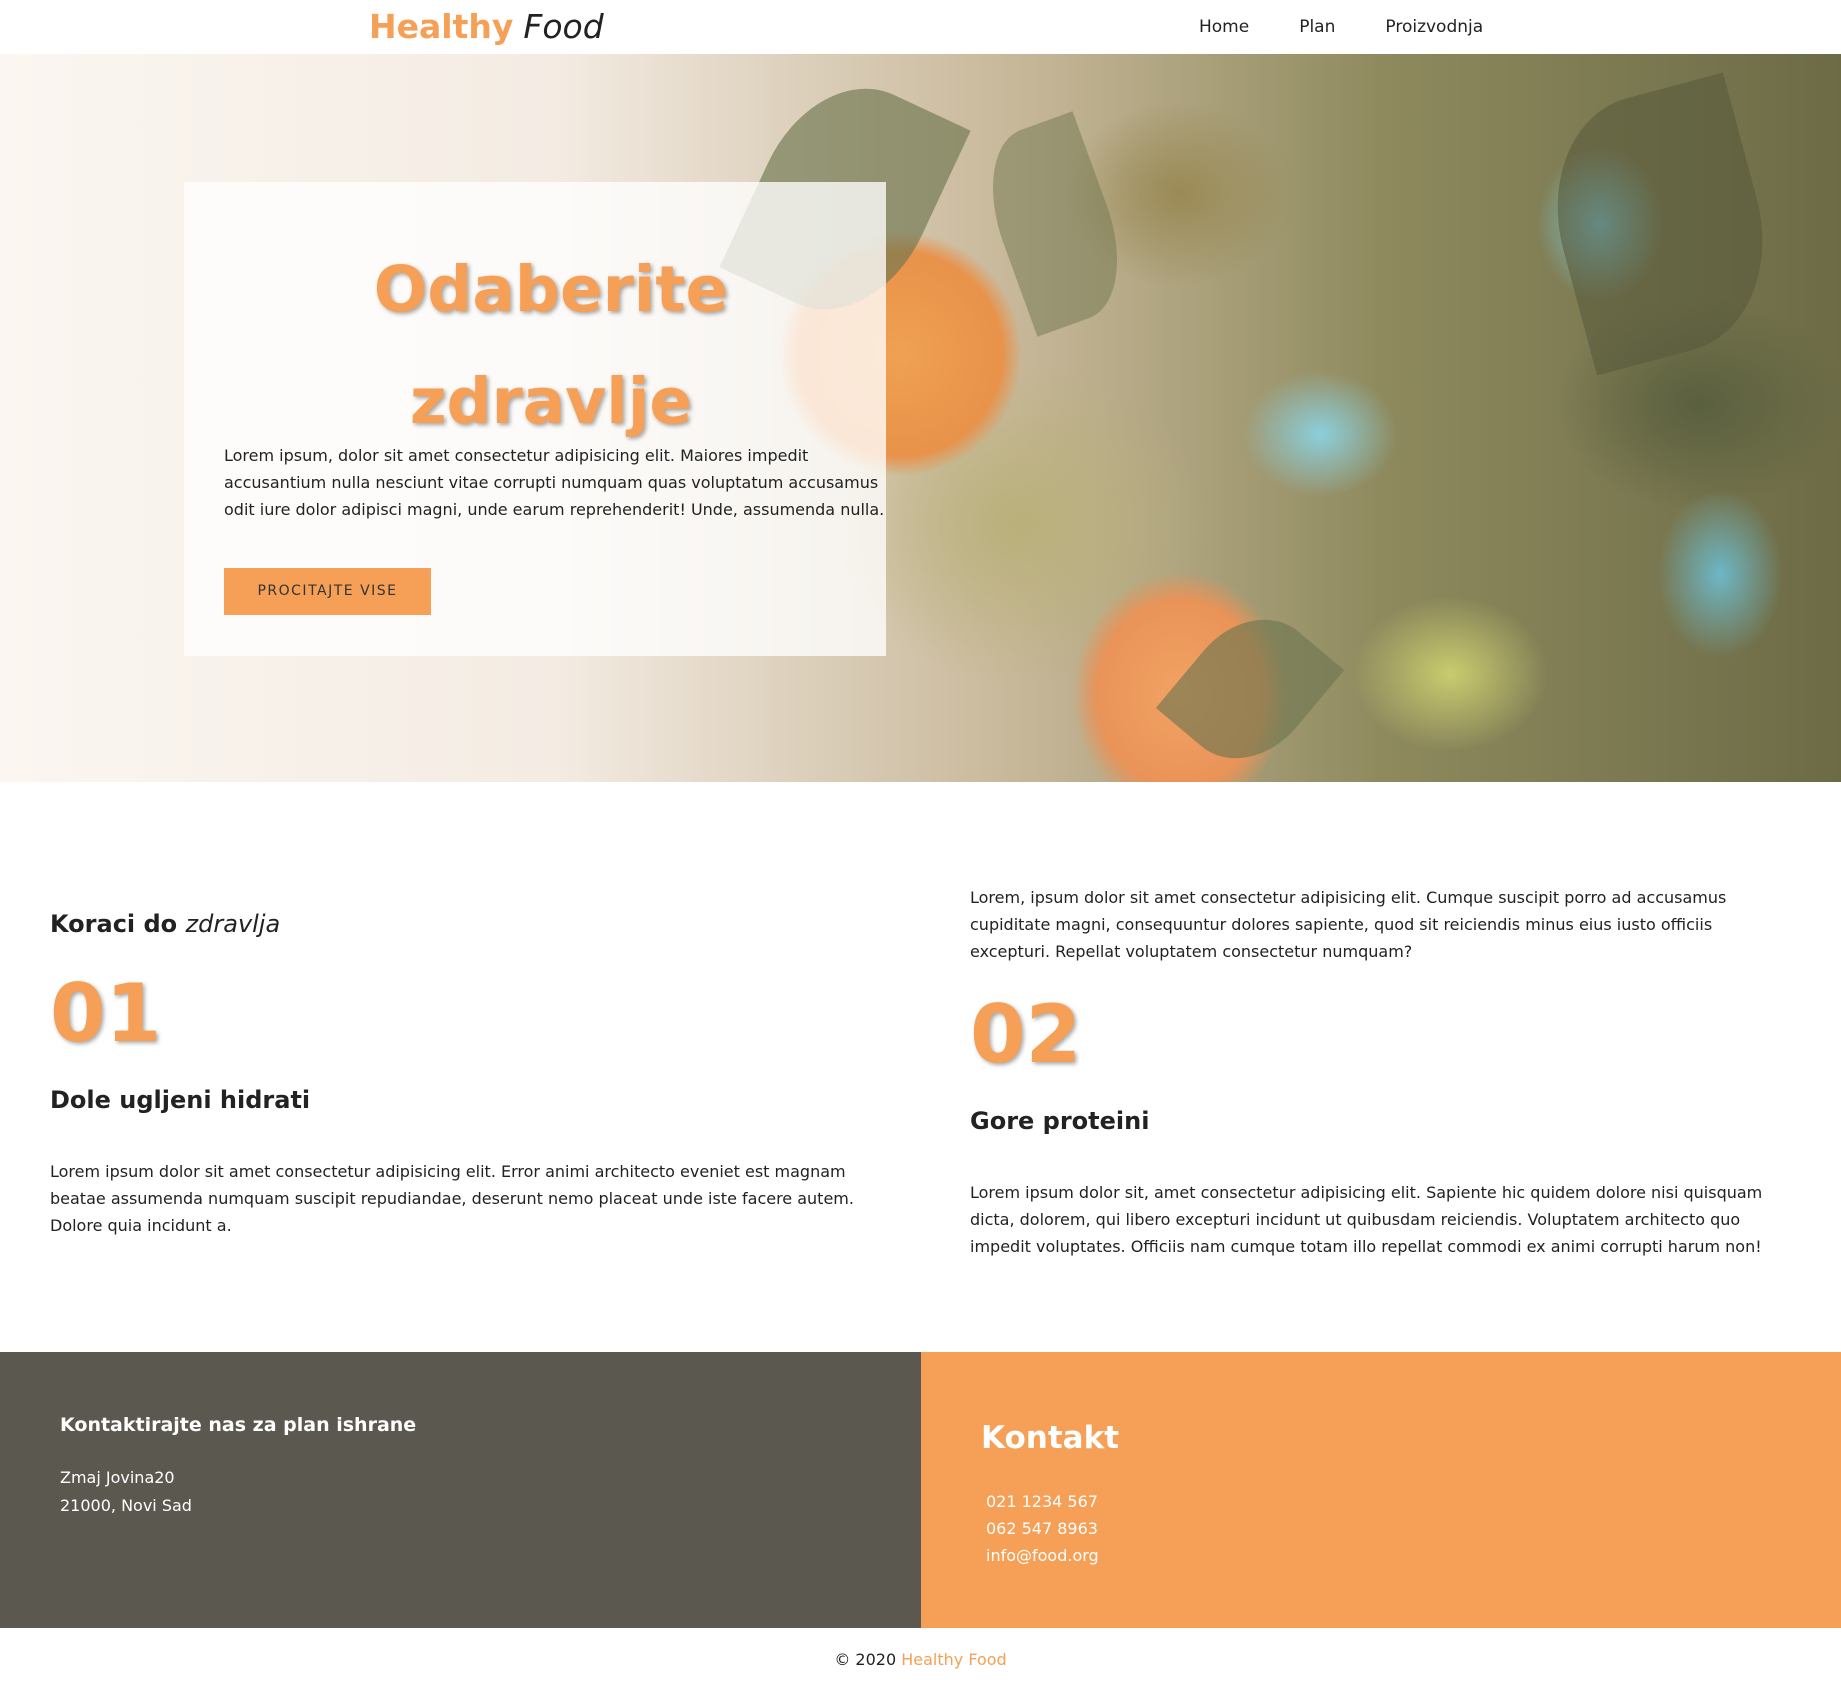 This screenshot has width=1841, height=1696. Describe the element at coordinates (1317, 27) in the screenshot. I see `nav-link-plan: Plan` at that location.